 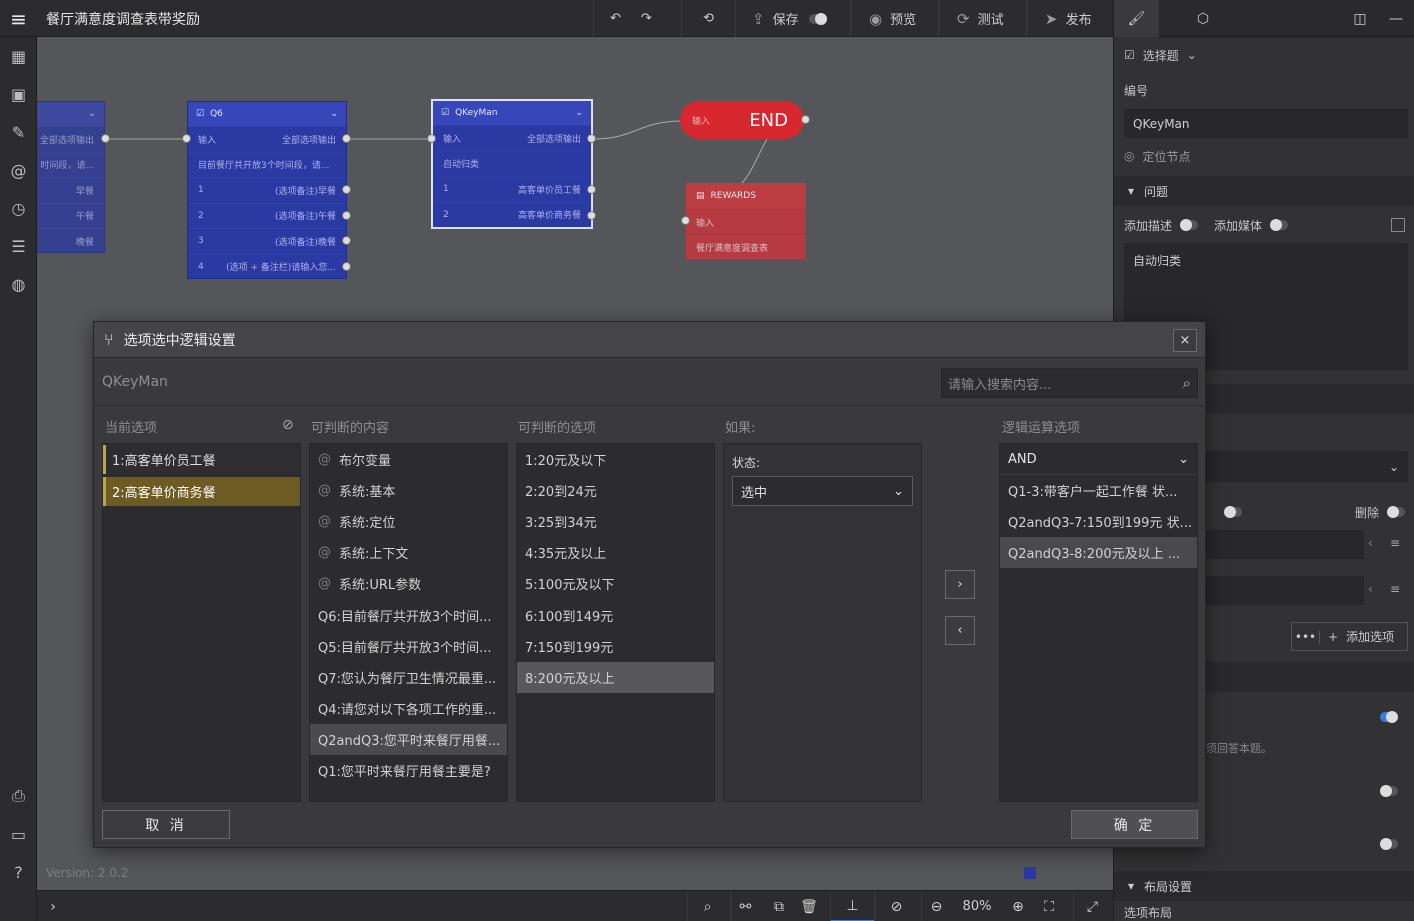 I want to click on list-item: 1:20元及以下, so click(x=615, y=459).